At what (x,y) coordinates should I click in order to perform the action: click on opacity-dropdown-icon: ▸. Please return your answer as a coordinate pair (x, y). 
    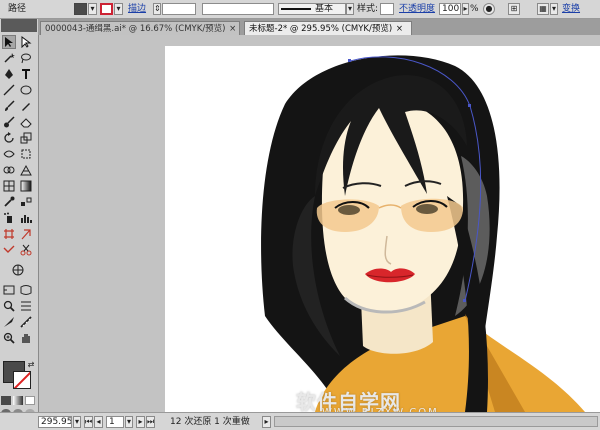
    Looking at the image, I should click on (465, 9).